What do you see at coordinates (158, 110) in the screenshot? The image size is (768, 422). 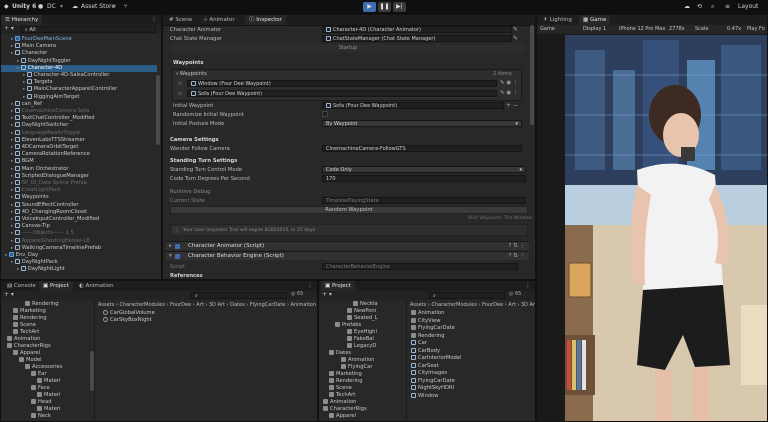 I see `hierarchy-scrollbar` at bounding box center [158, 110].